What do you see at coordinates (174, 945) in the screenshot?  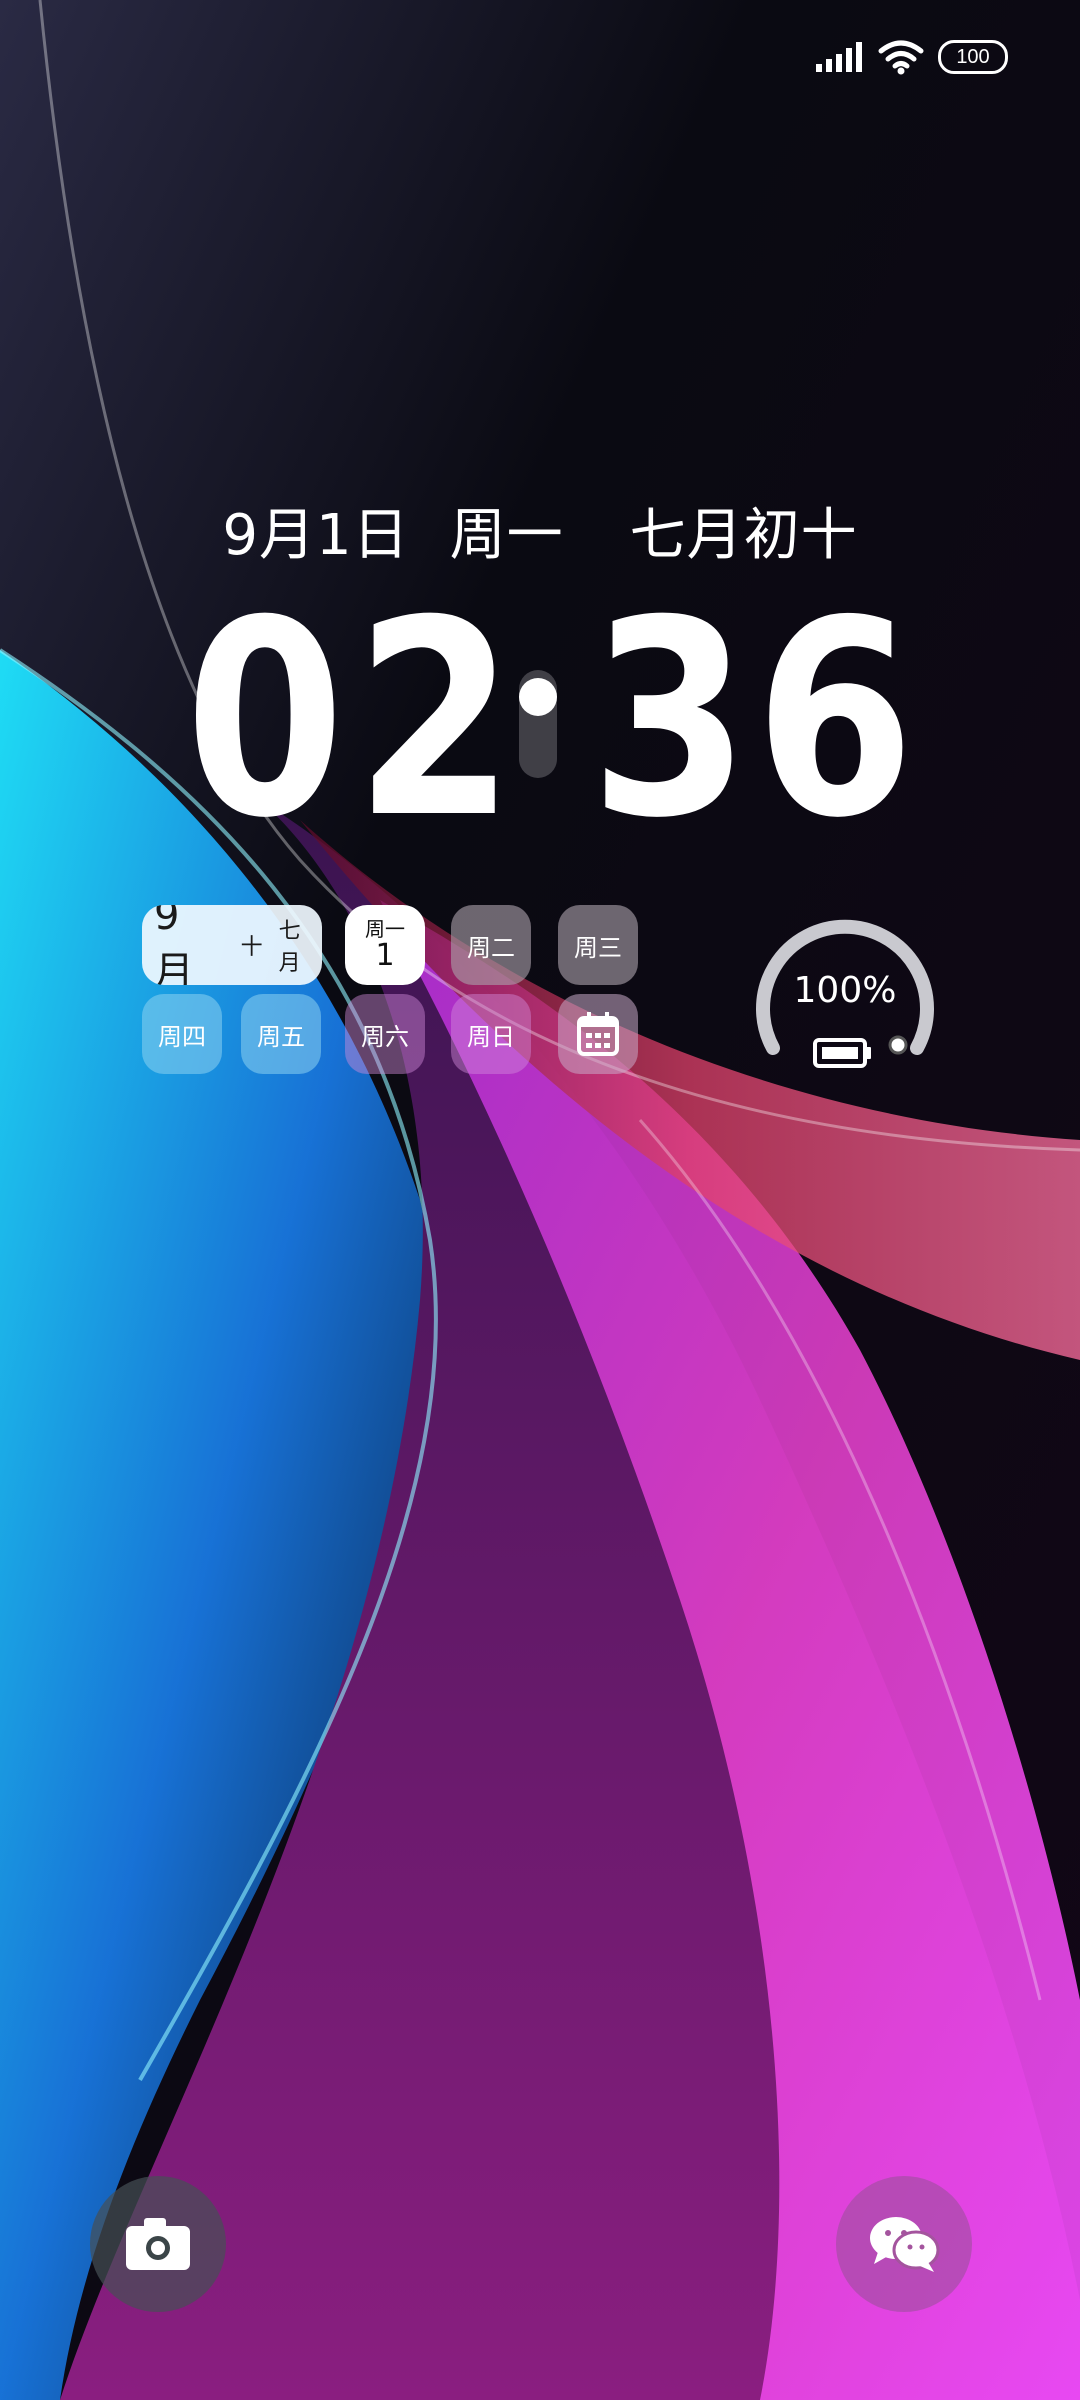 I see `calendar-month: 9月` at bounding box center [174, 945].